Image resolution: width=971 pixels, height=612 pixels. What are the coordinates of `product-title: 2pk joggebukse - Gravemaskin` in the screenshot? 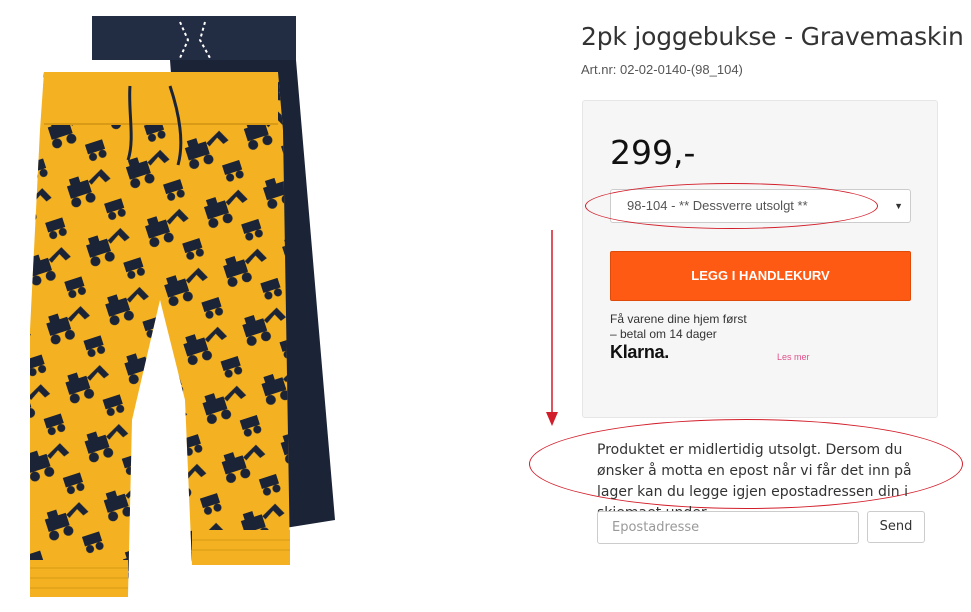 It's located at (772, 36).